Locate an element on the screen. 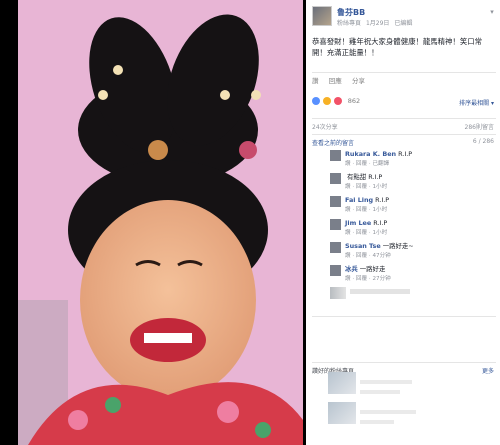  comment-author: Susan Tse is located at coordinates (363, 246).